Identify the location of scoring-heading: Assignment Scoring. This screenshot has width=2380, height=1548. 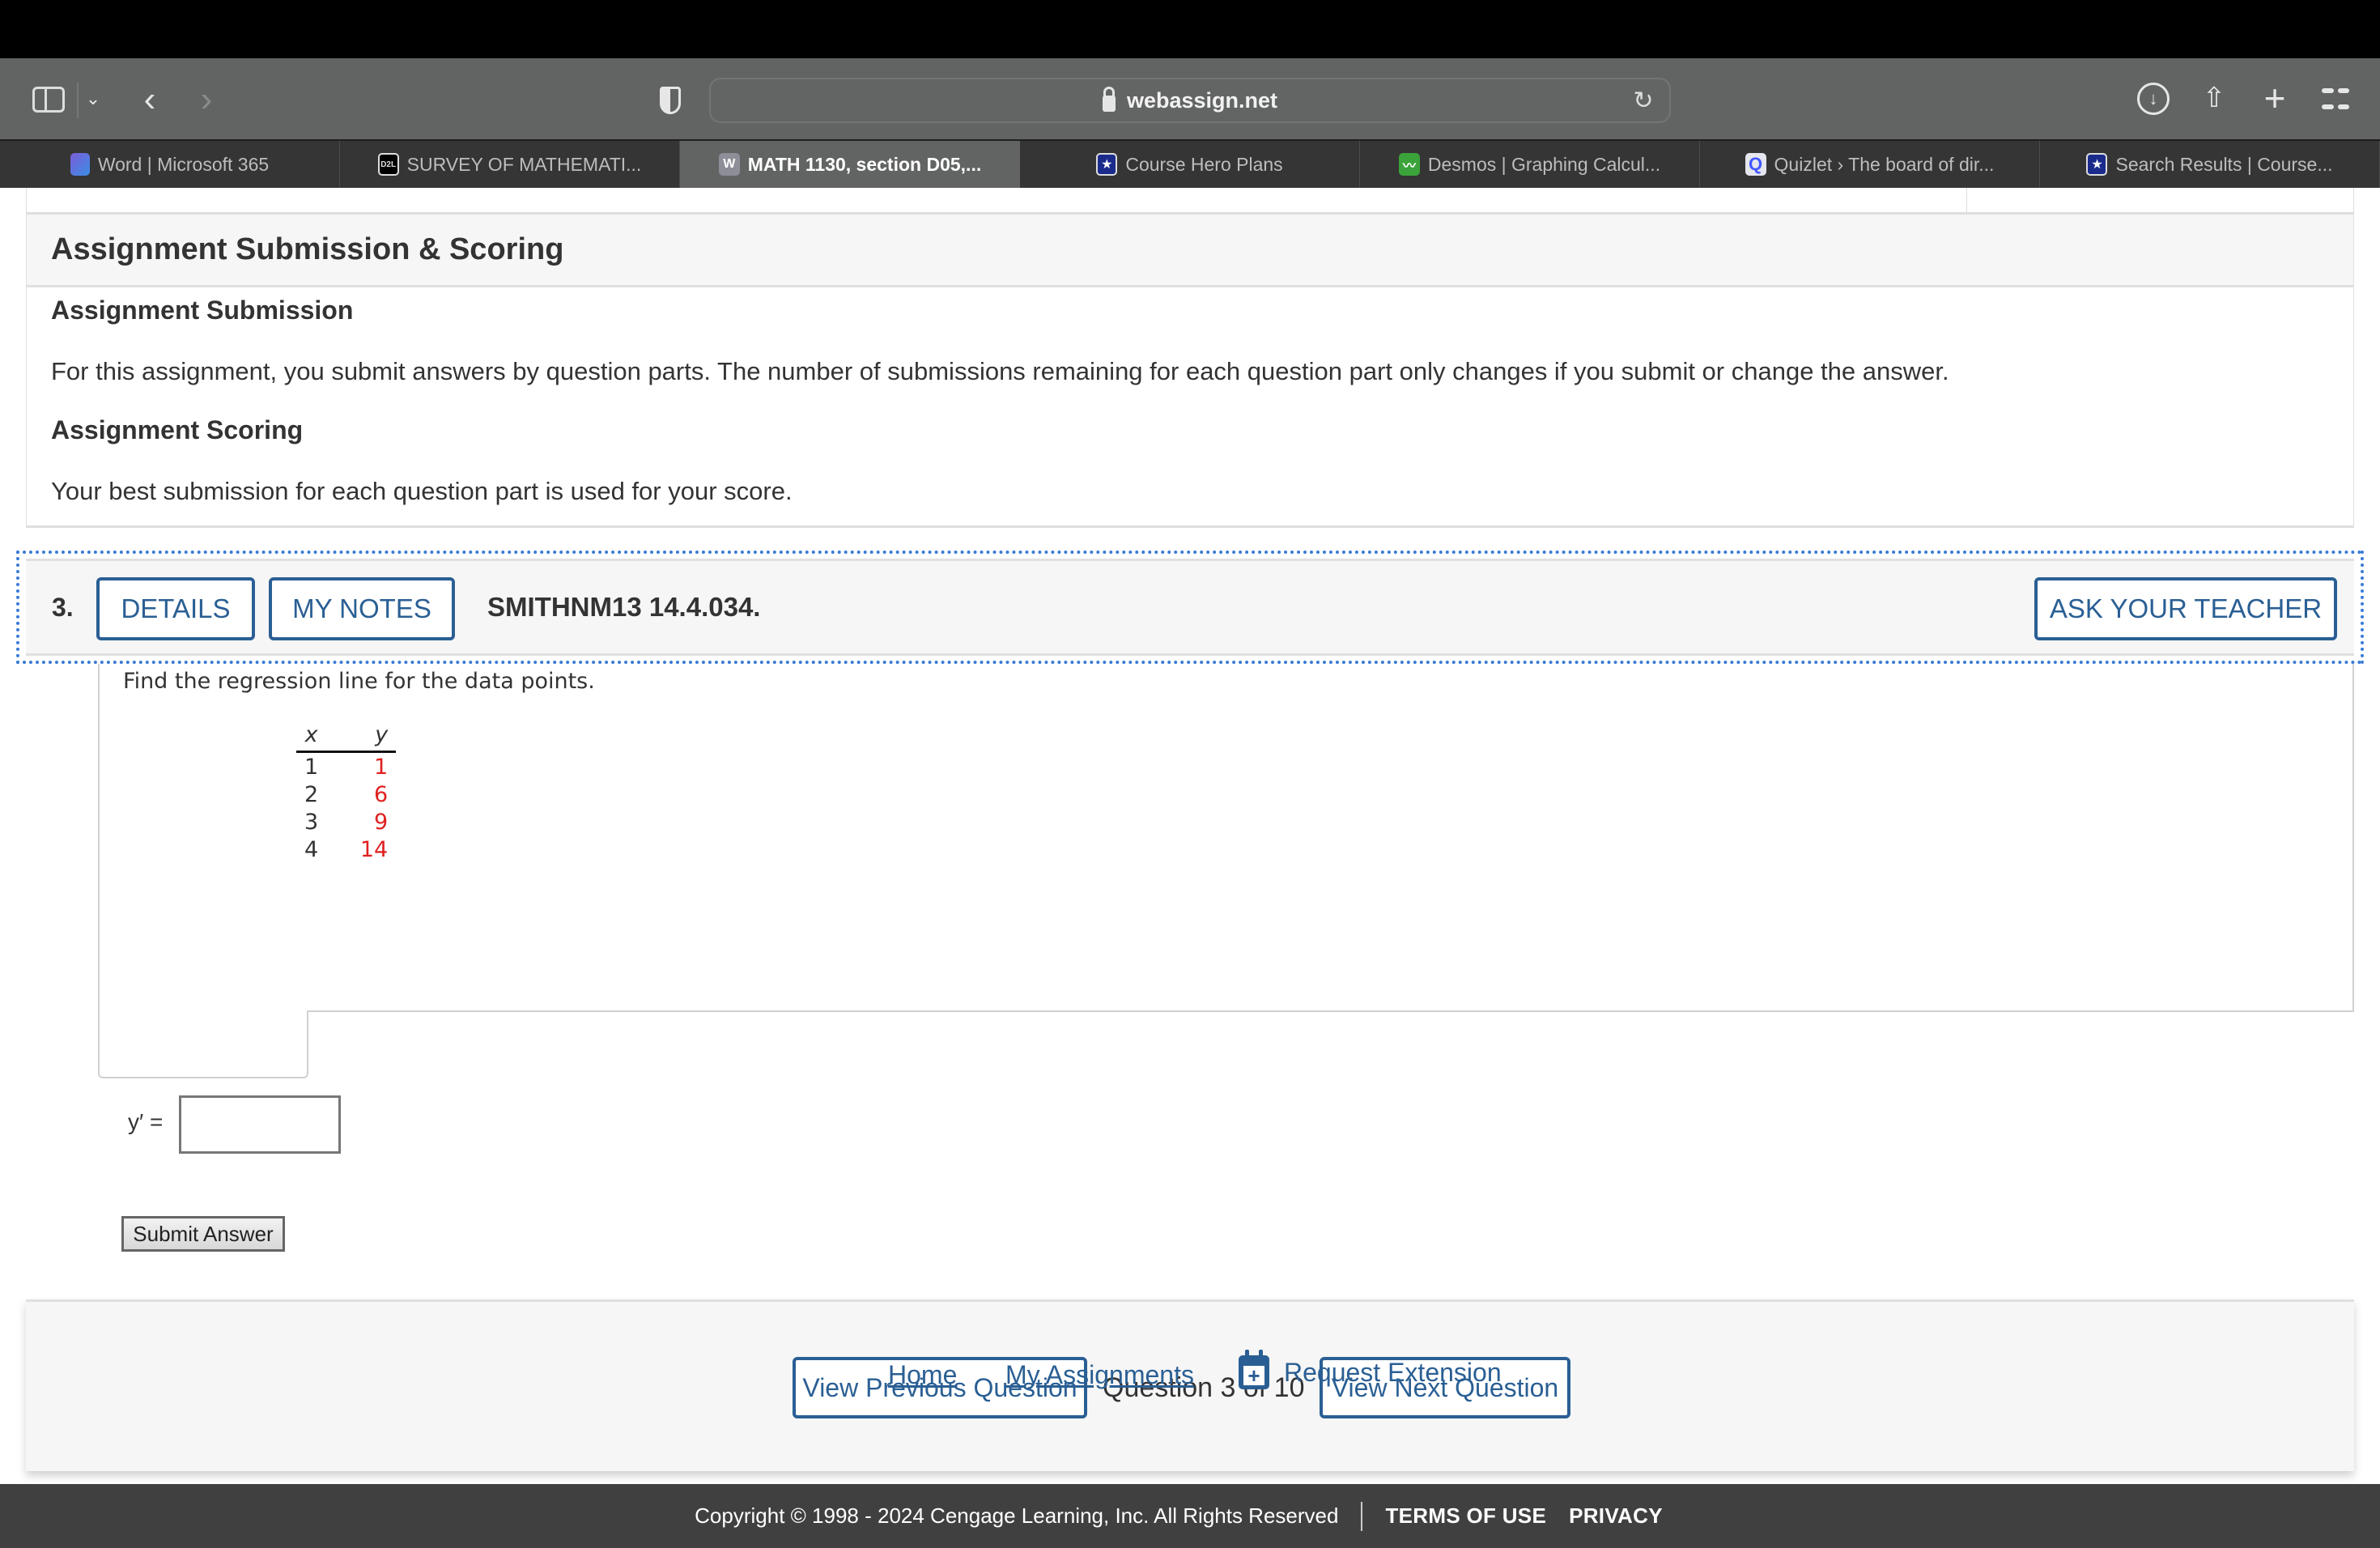
(178, 429).